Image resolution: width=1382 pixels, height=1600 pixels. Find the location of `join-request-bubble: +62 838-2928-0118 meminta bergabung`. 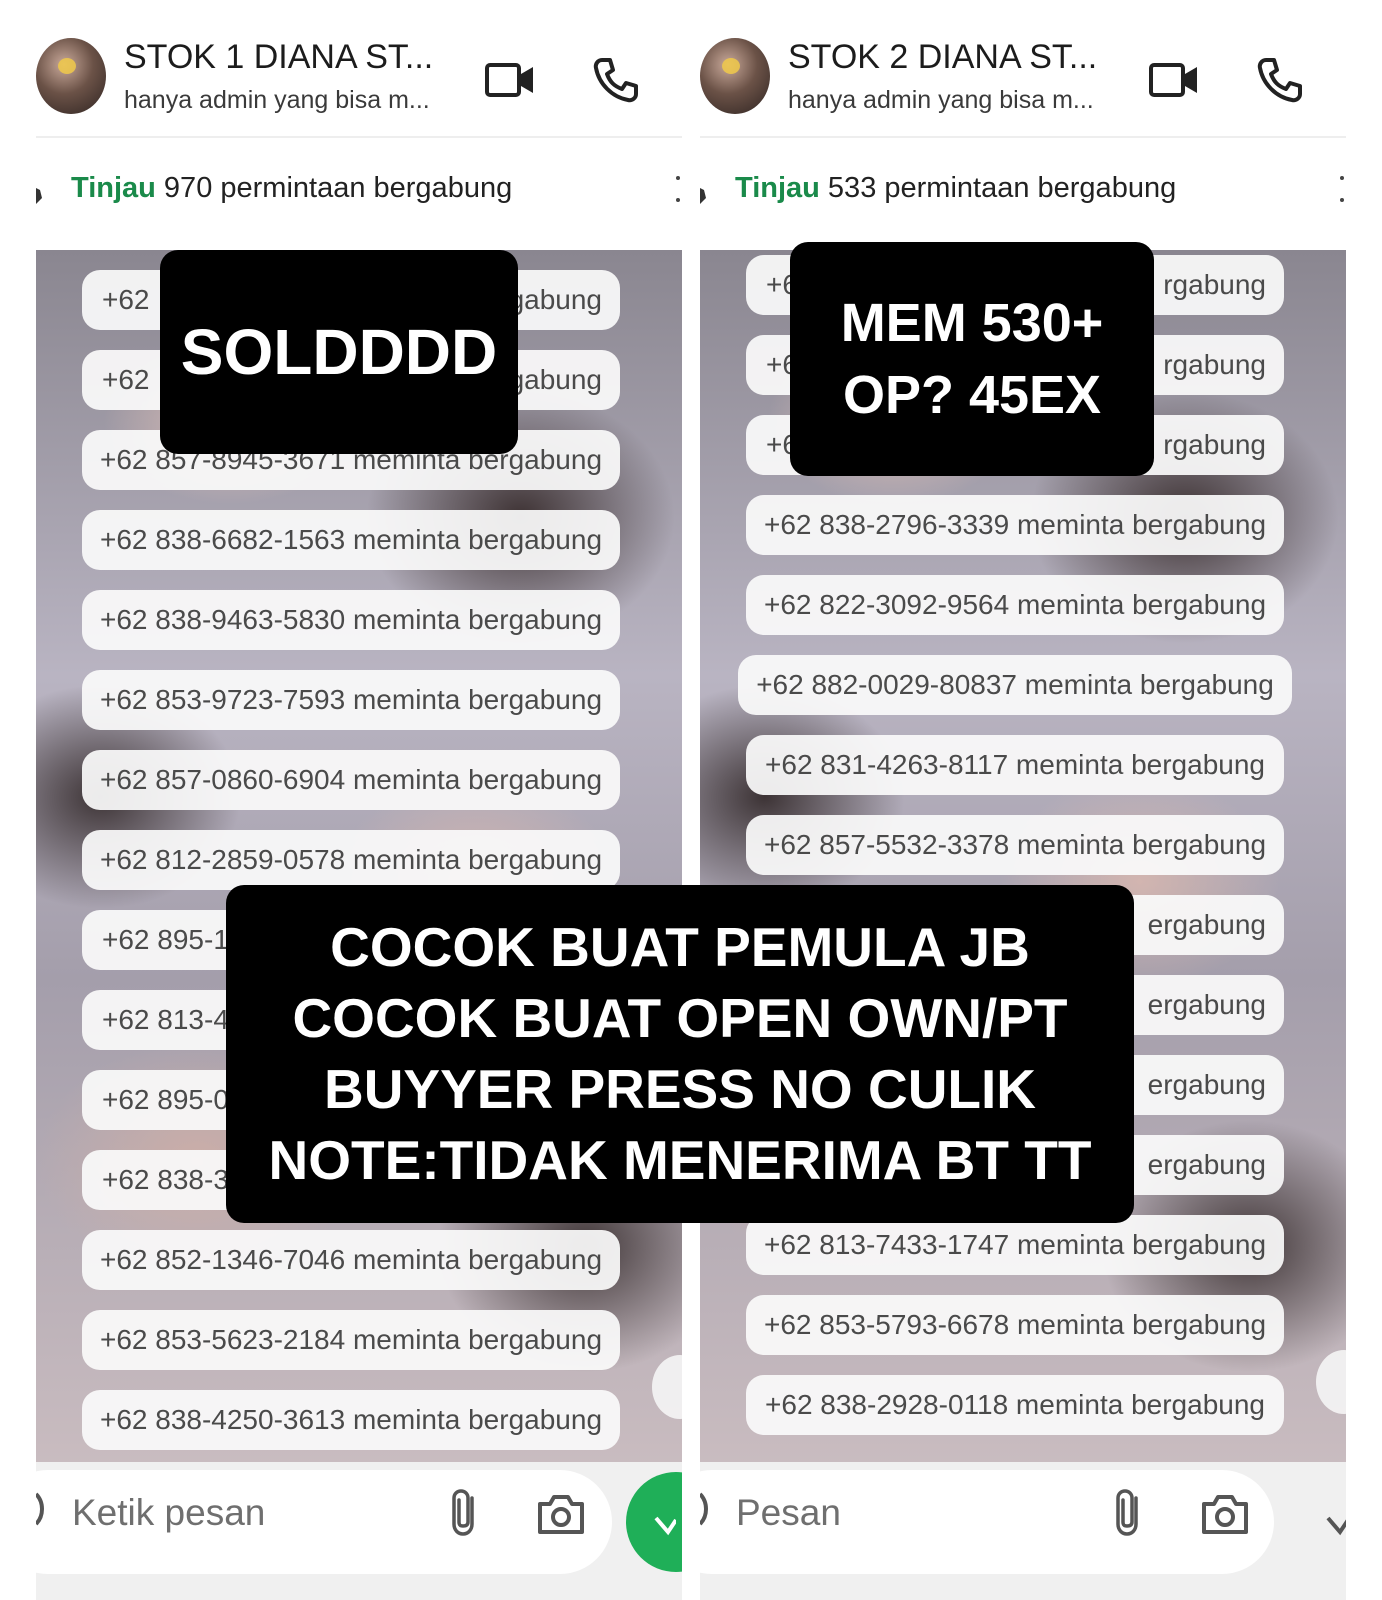

join-request-bubble: +62 838-2928-0118 meminta bergabung is located at coordinates (1015, 1405).